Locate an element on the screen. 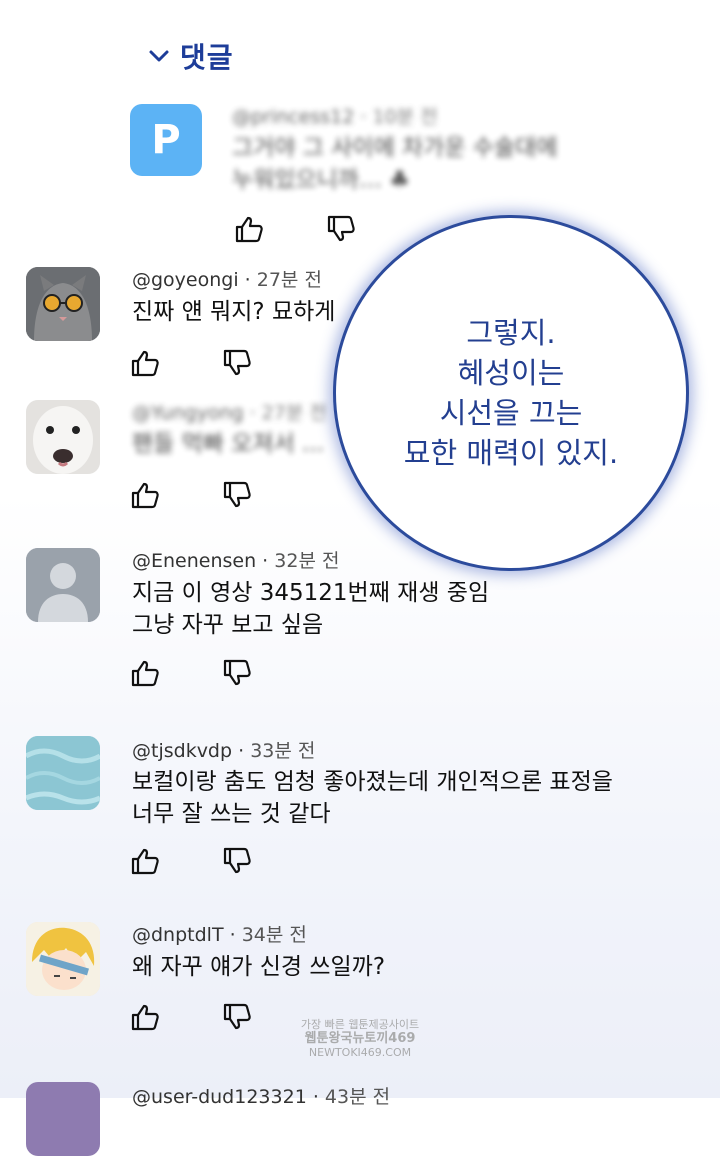 This screenshot has width=720, height=1156. comment-line: 지금 이 영상 345121번째 재생 중임 is located at coordinates (311, 593).